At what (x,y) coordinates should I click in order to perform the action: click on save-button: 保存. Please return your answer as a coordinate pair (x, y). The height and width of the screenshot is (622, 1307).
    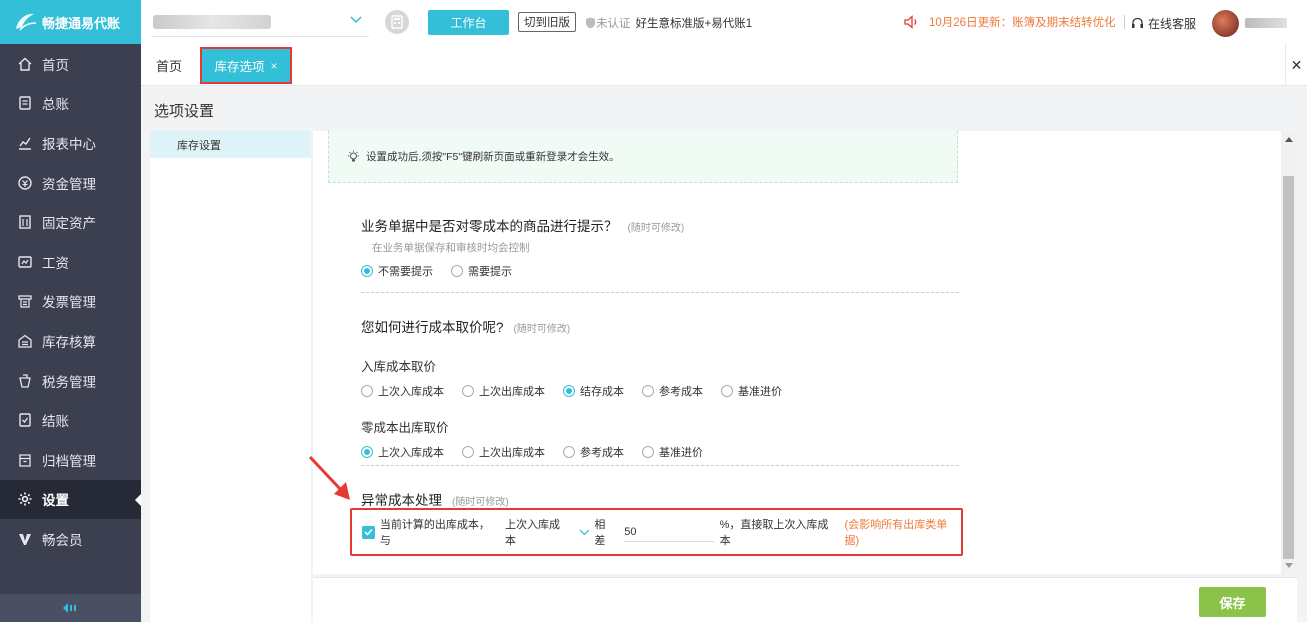
    Looking at the image, I should click on (1232, 602).